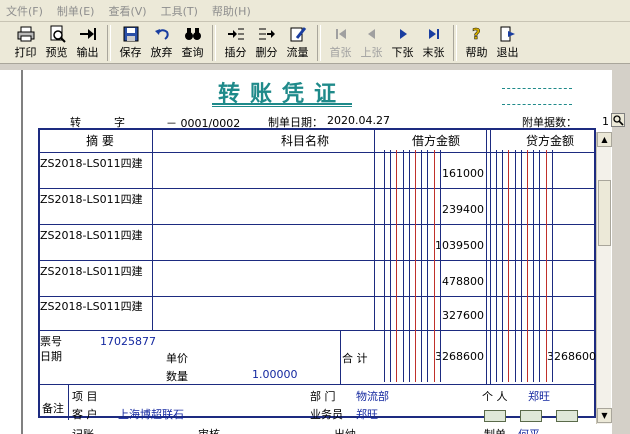  Describe the element at coordinates (435, 141) in the screenshot. I see `col-debit-header: 借方金额` at that location.